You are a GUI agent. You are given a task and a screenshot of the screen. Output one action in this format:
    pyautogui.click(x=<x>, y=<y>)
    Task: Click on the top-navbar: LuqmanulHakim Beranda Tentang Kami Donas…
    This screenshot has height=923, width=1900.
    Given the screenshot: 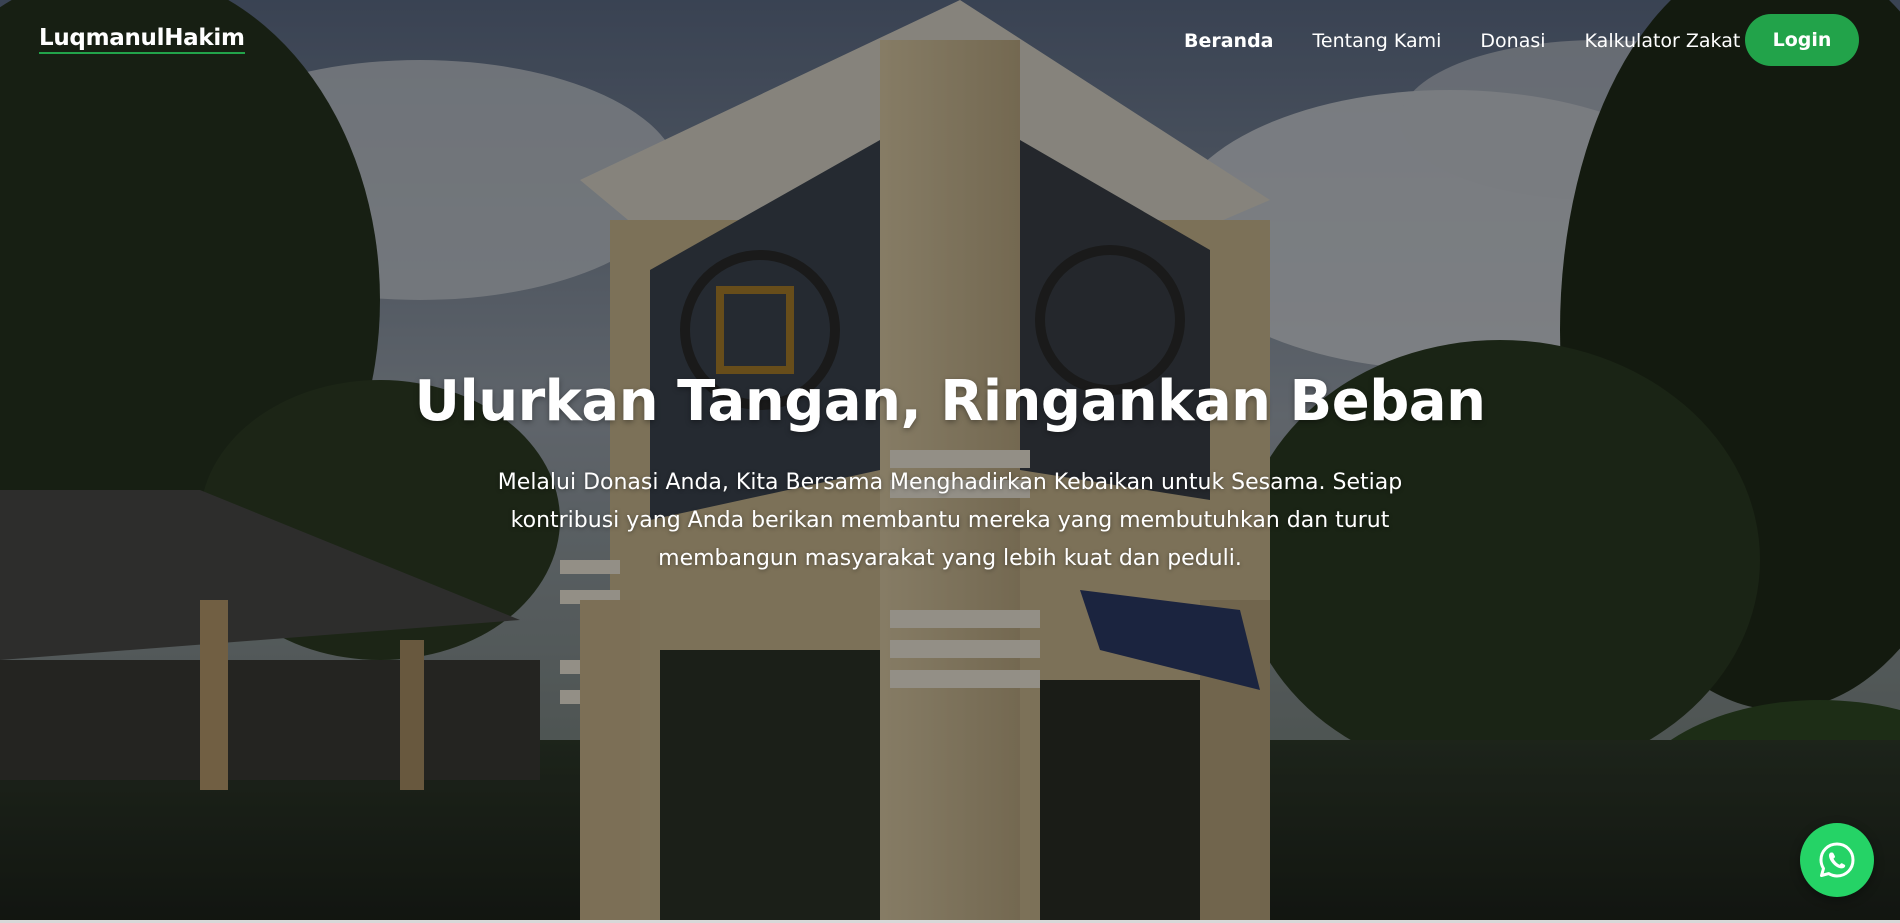 What is the action you would take?
    pyautogui.click(x=950, y=40)
    